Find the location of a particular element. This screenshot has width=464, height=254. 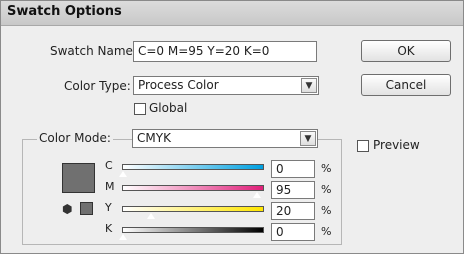

slider-c-unit: % is located at coordinates (326, 168).